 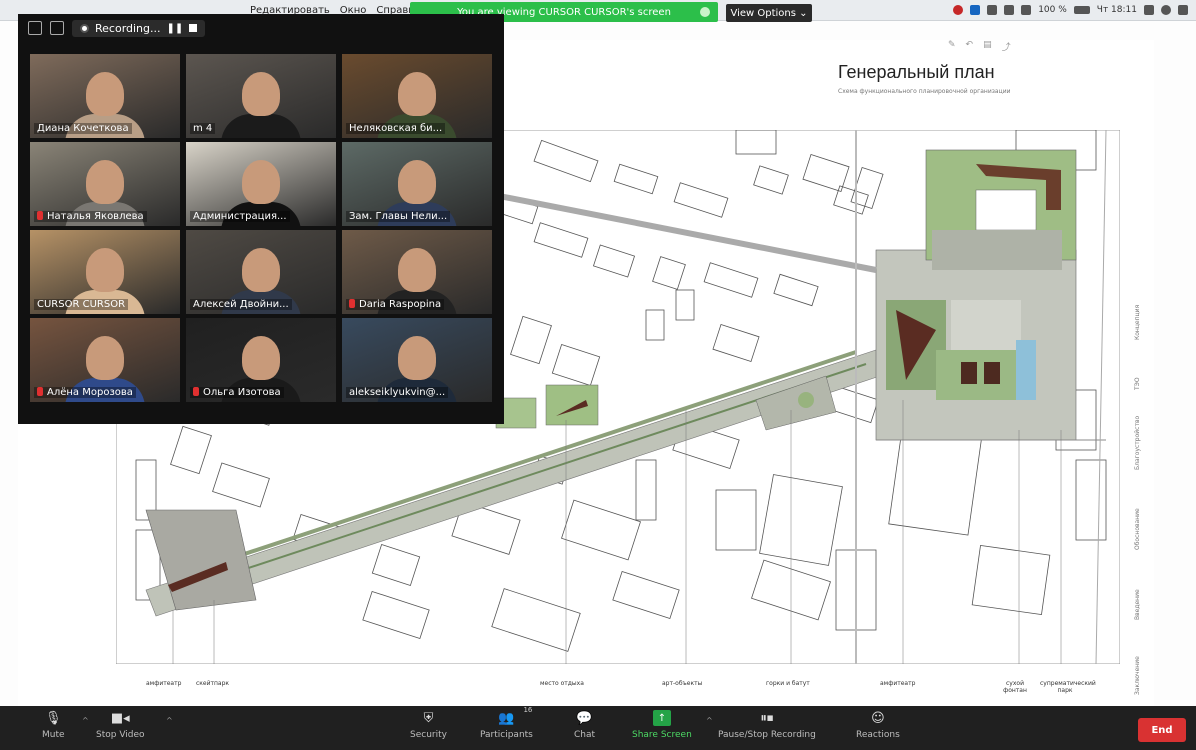 I want to click on participant-name-text: Диана Кочеткова, so click(x=83, y=128).